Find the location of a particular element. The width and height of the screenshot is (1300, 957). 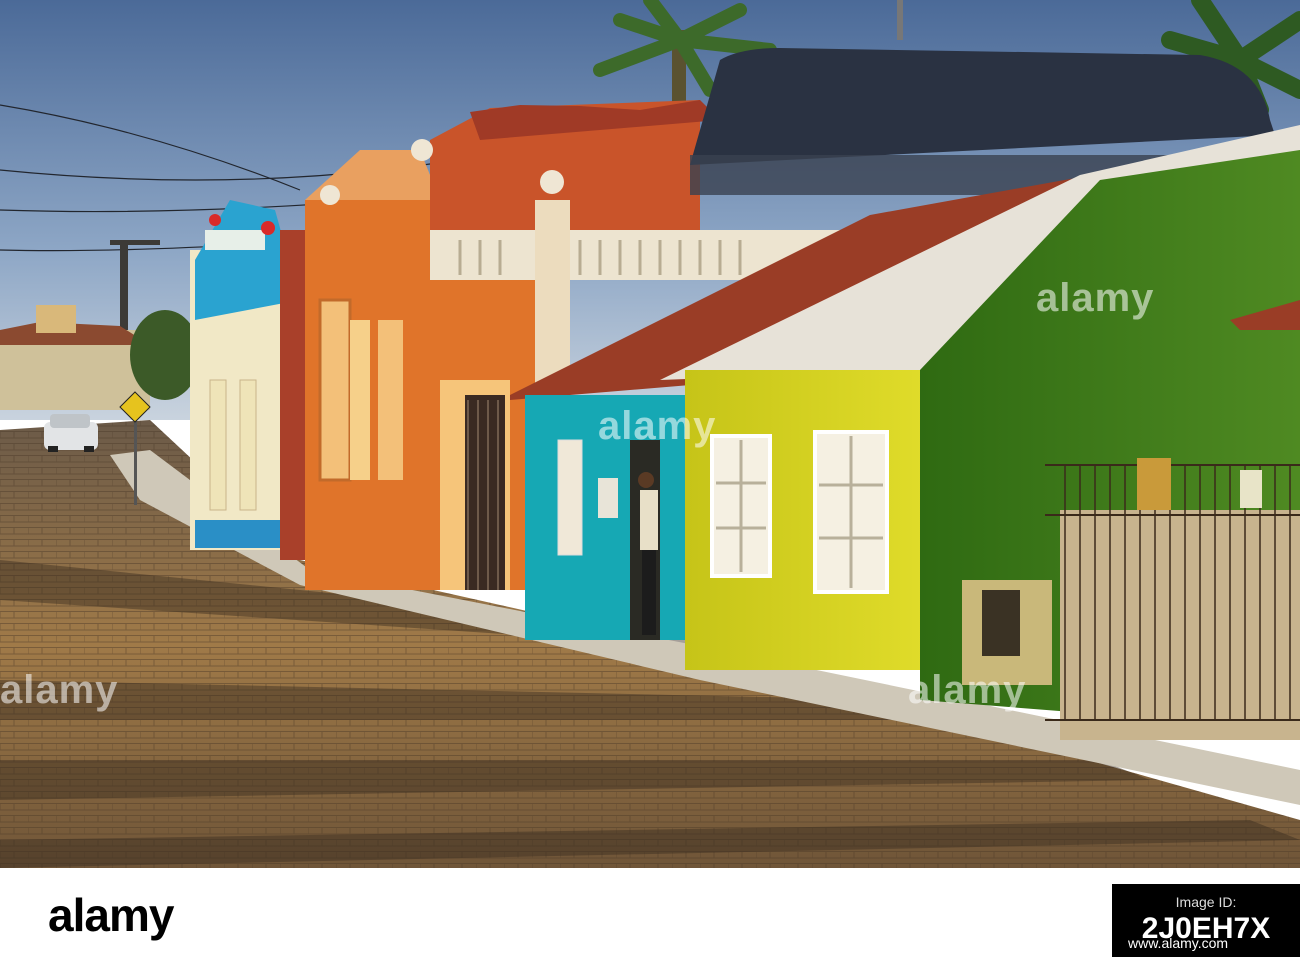

stock-footer is located at coordinates (650, 912).